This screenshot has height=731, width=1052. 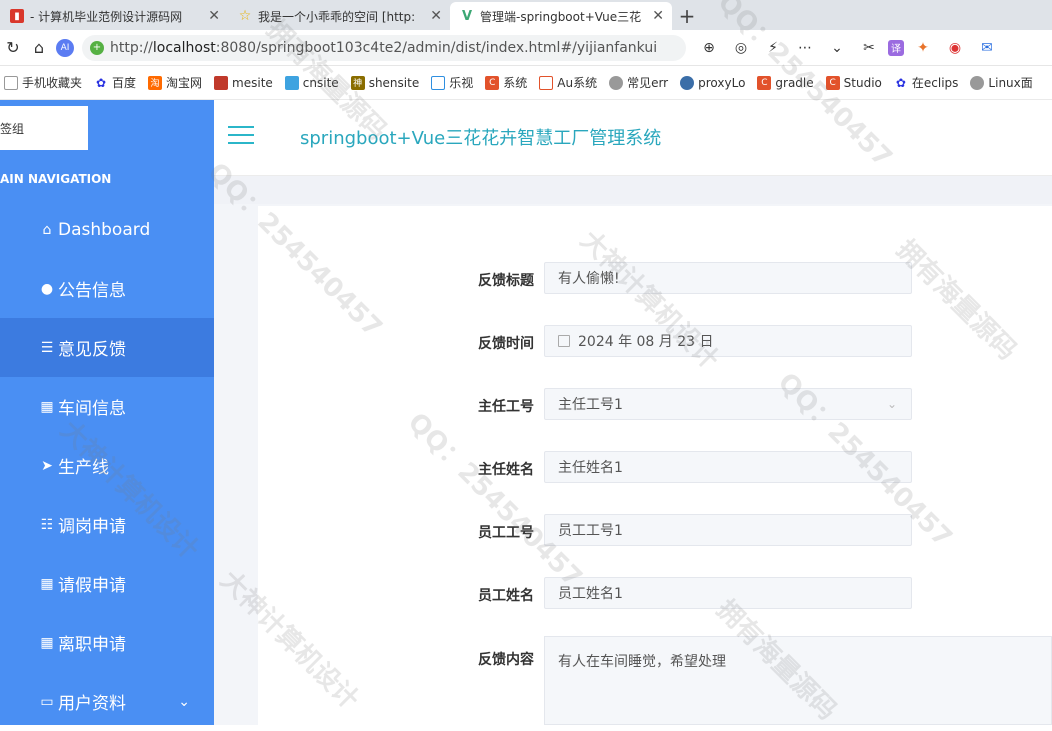 What do you see at coordinates (13, 48) in the screenshot?
I see `refresh-icon: ↻` at bounding box center [13, 48].